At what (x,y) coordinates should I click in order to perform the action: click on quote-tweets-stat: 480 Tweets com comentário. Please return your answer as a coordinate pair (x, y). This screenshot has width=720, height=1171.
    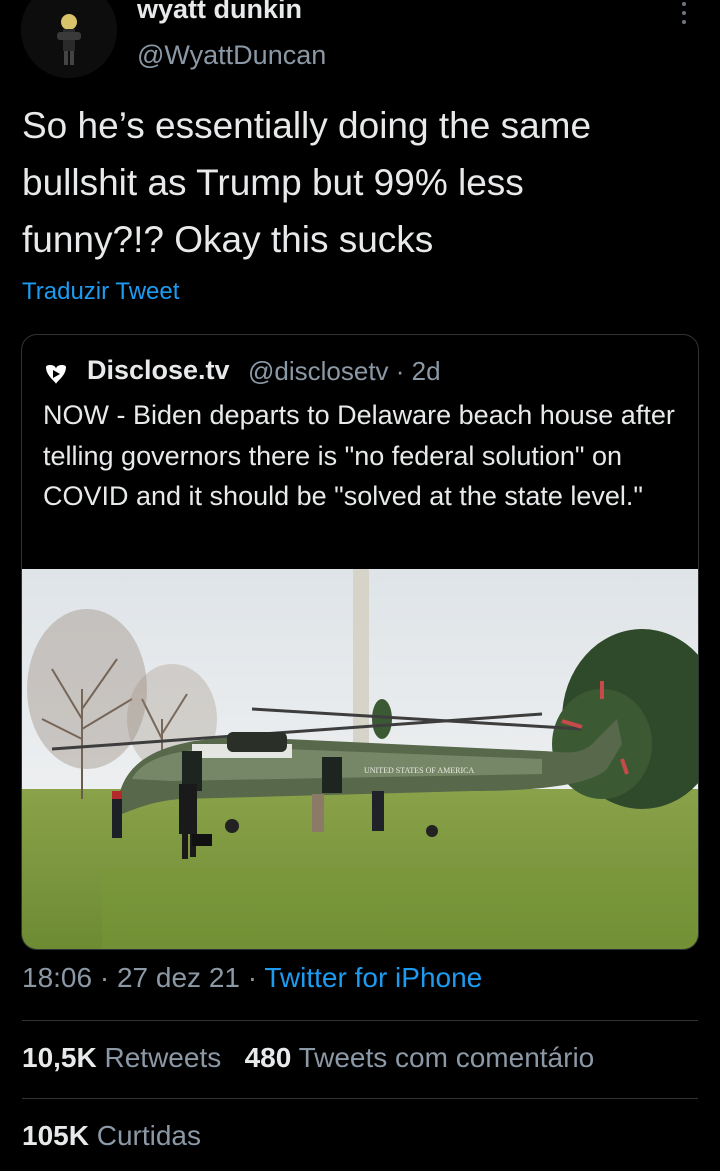
    Looking at the image, I should click on (420, 1057).